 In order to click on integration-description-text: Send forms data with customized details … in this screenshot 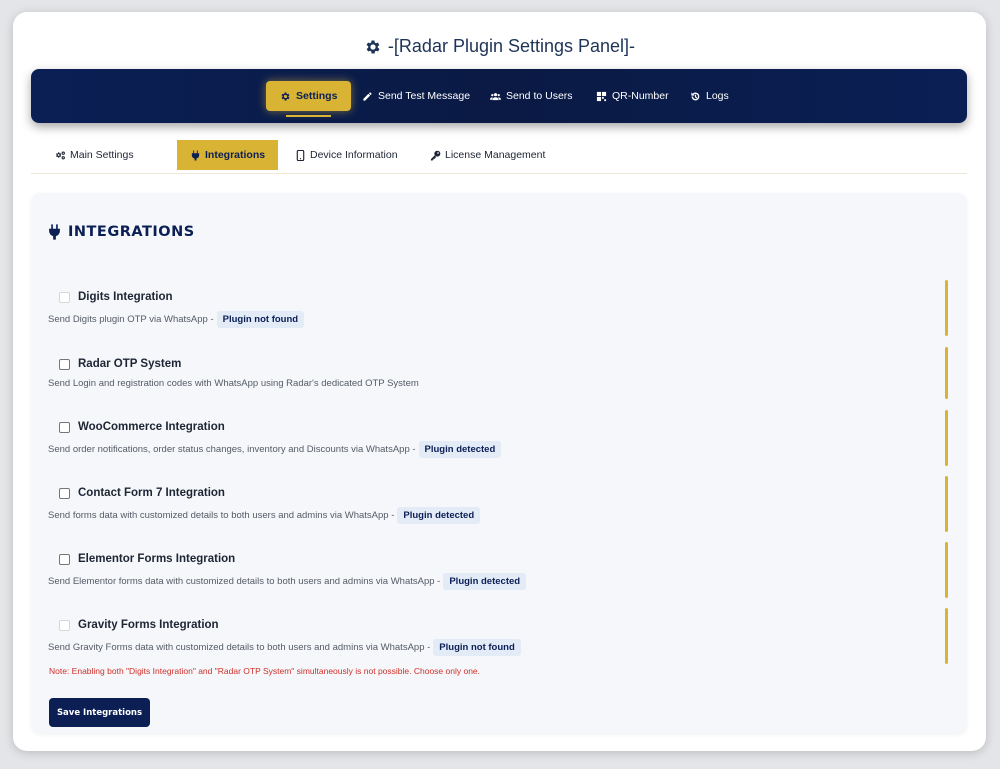, I will do `click(221, 515)`.